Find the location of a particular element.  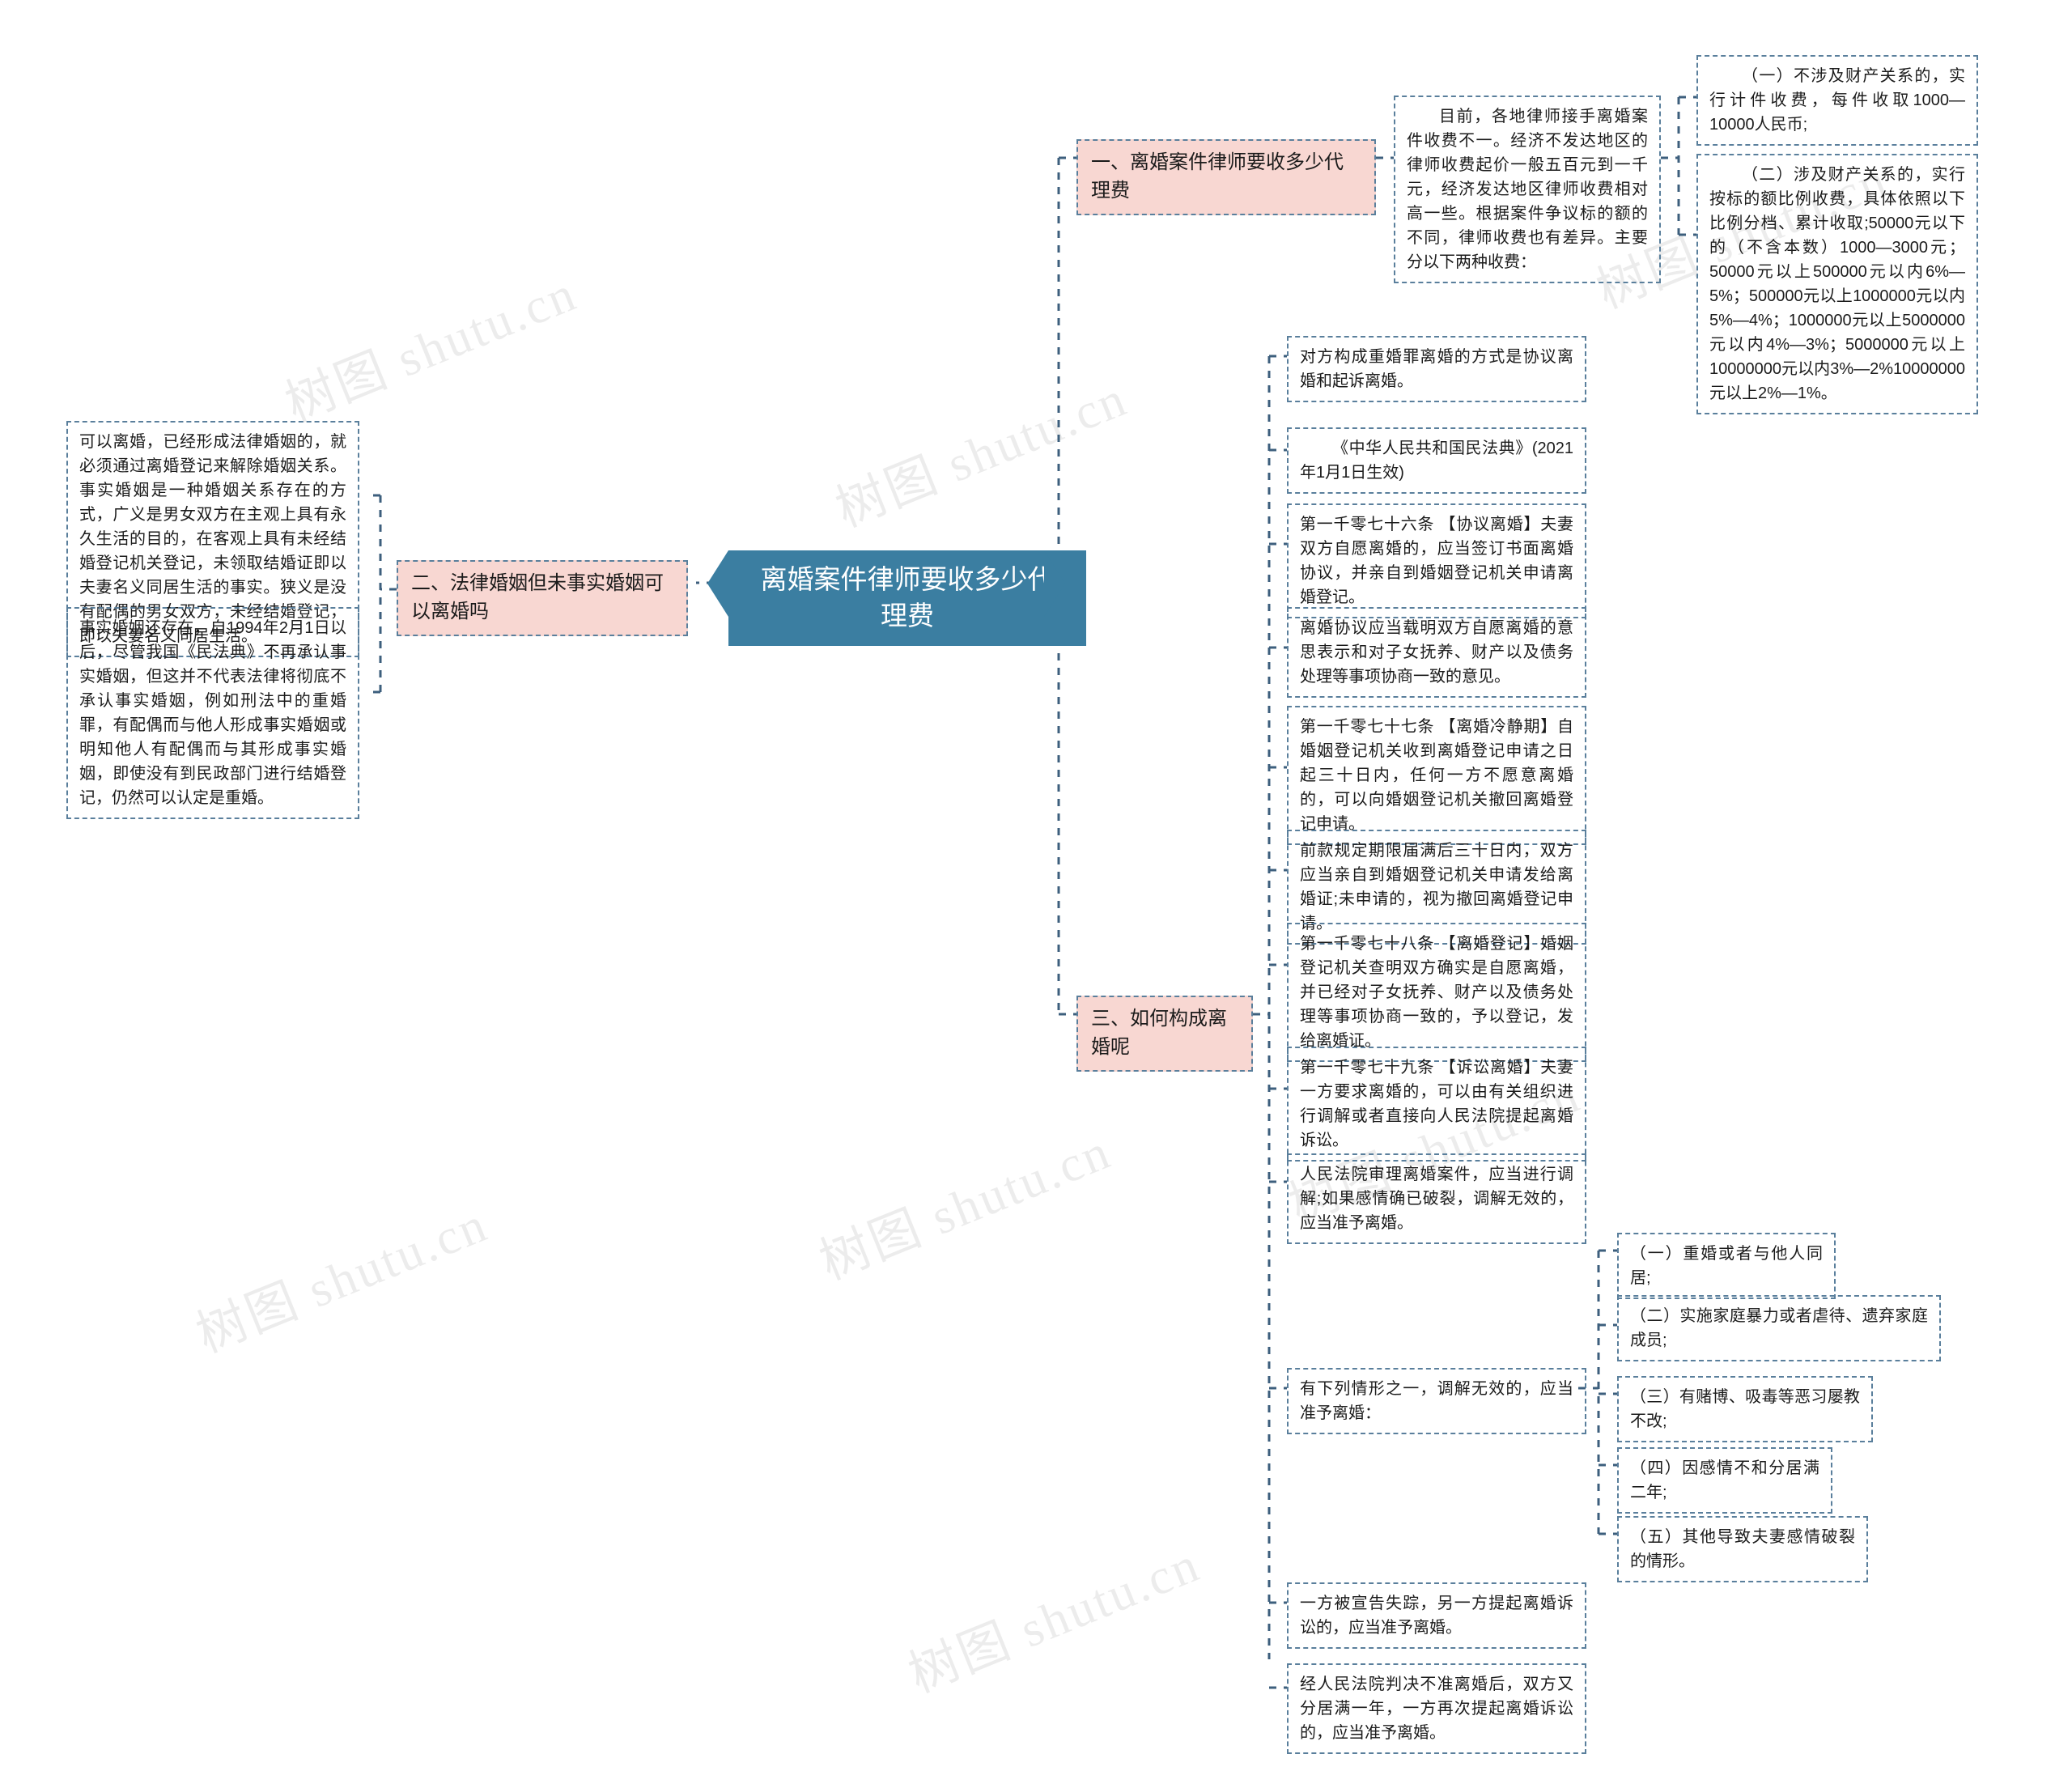

leaf-b3-item-2: 《中华人民共和国民法典》(2021年1月1日生效) is located at coordinates (1436, 460).